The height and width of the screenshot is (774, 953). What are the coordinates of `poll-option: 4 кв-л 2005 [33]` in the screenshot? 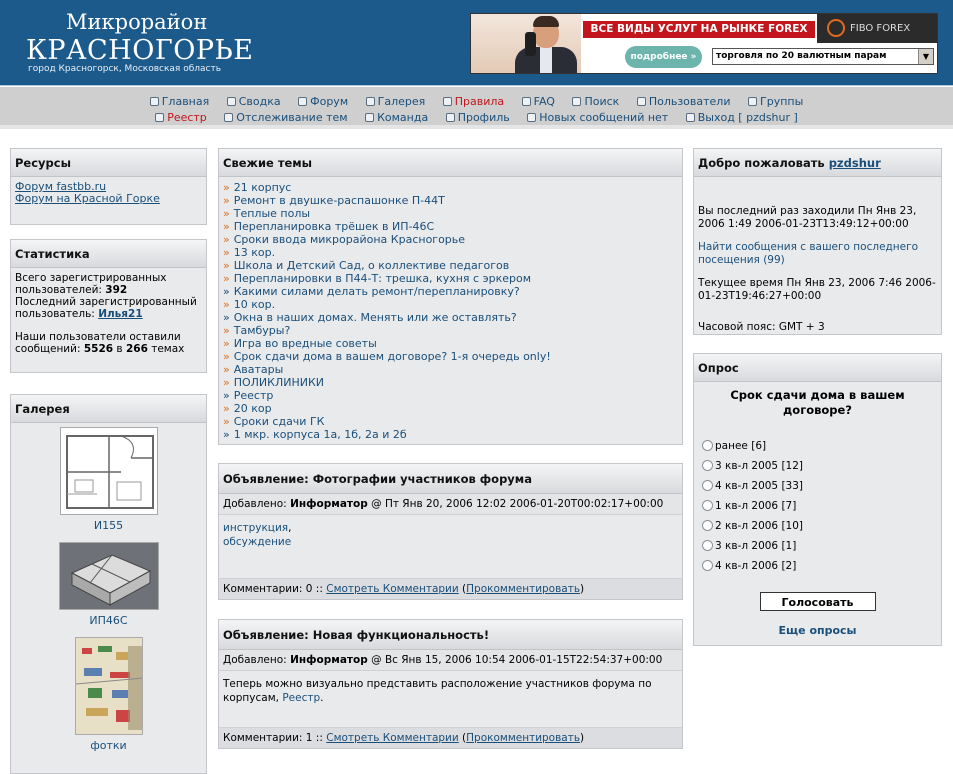 It's located at (817, 486).